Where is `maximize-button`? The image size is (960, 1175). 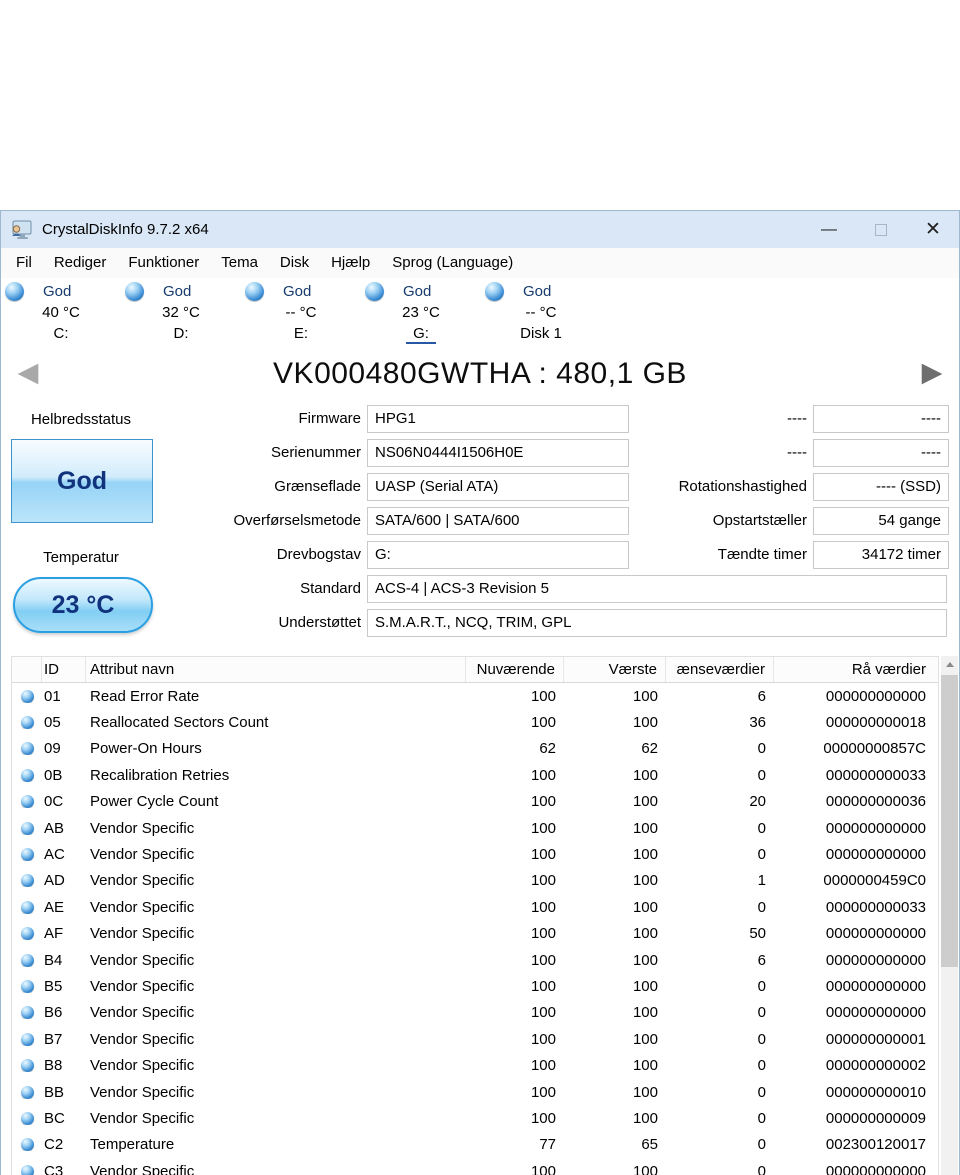 maximize-button is located at coordinates (881, 229).